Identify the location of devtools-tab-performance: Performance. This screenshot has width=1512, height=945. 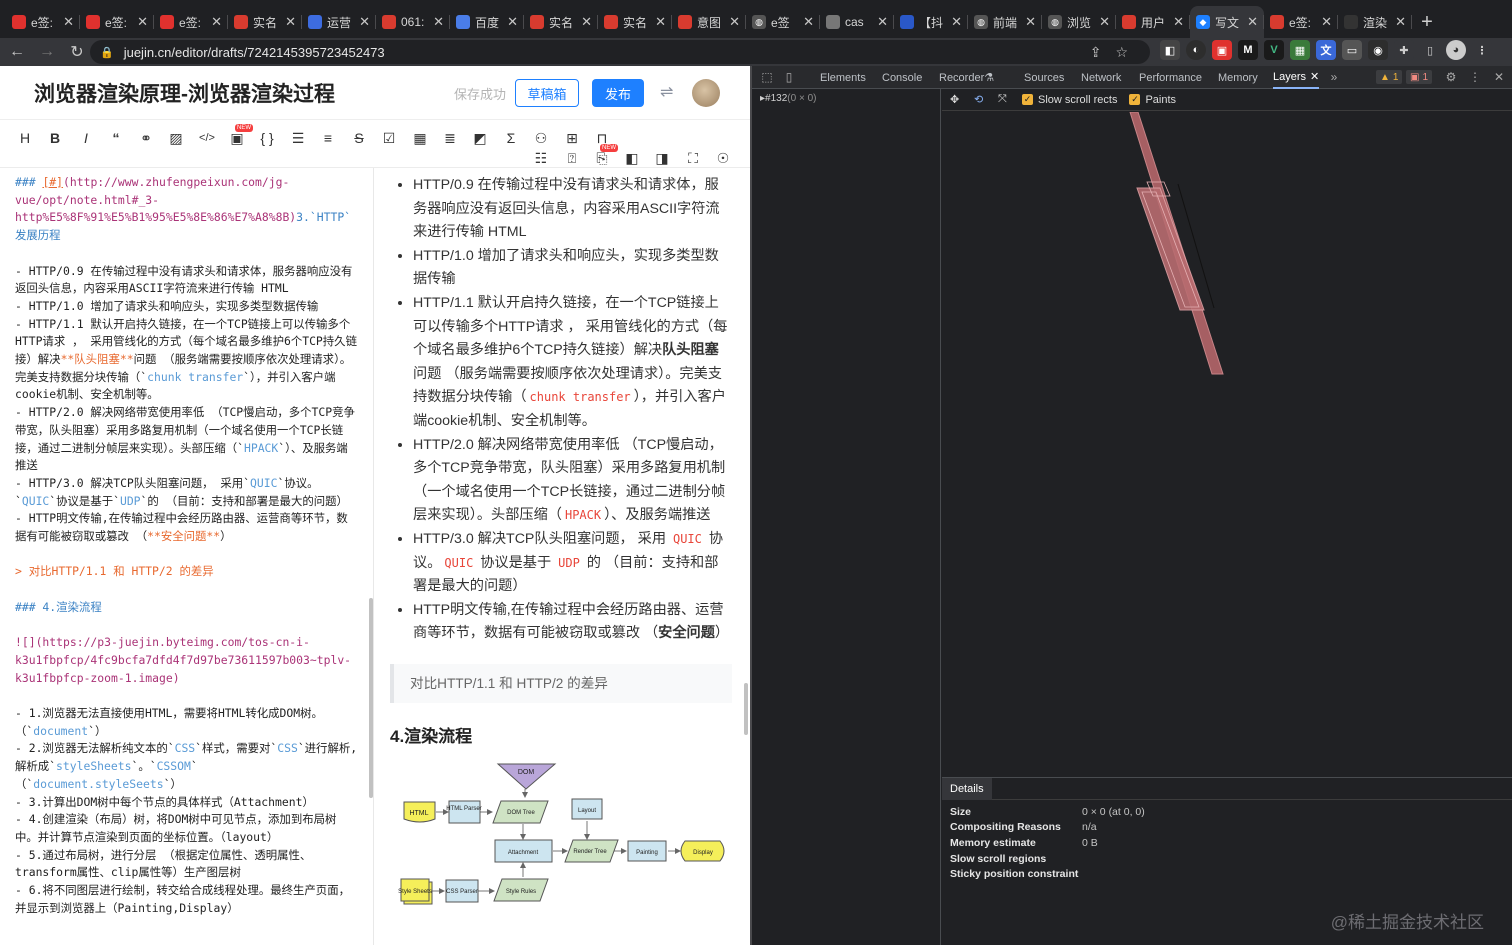
(1170, 77).